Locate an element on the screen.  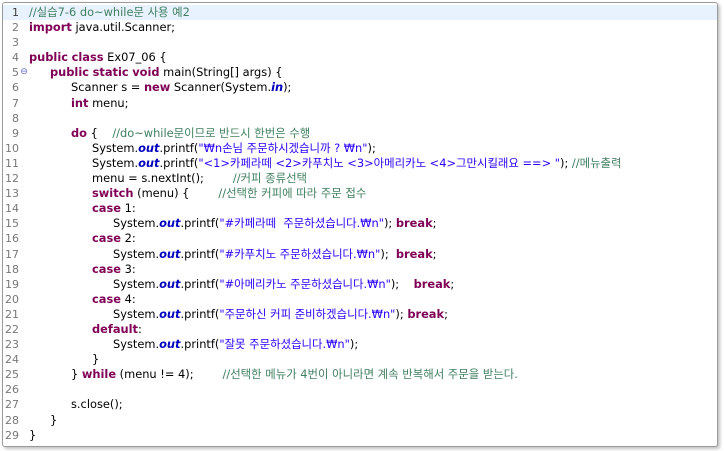
code-token: class is located at coordinates (87, 57).